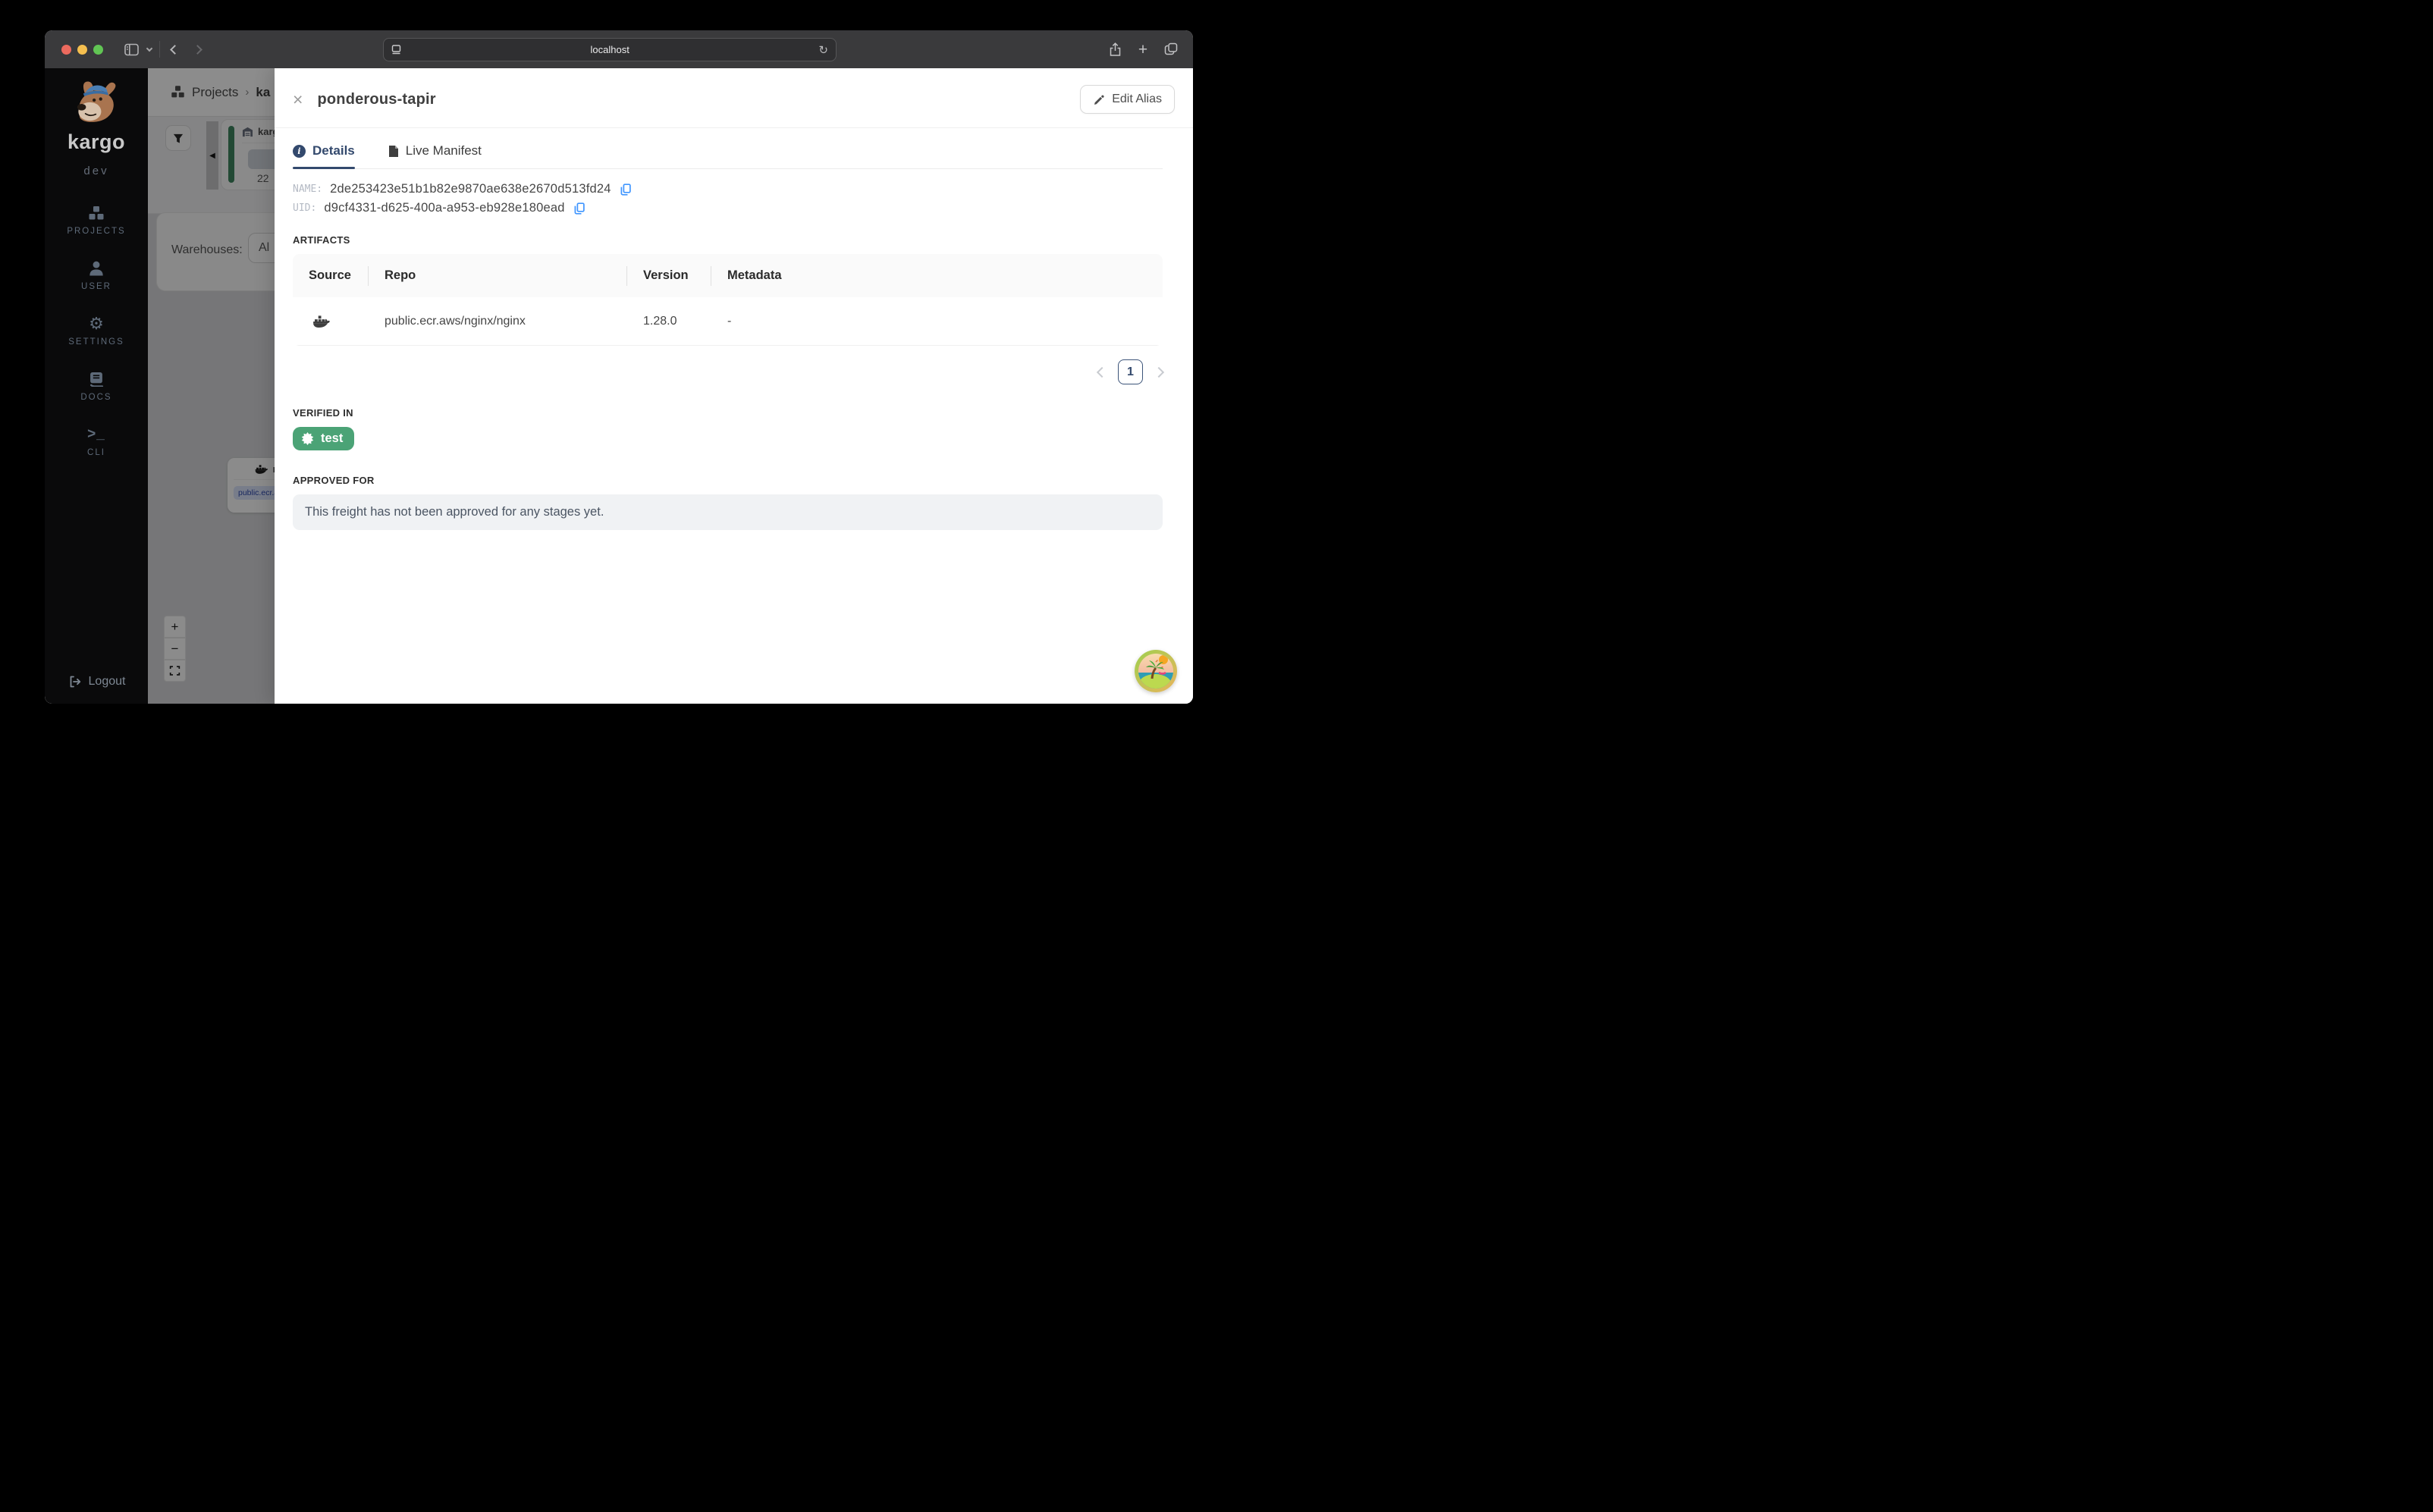  Describe the element at coordinates (308, 189) in the screenshot. I see `name-label: NAME:` at that location.